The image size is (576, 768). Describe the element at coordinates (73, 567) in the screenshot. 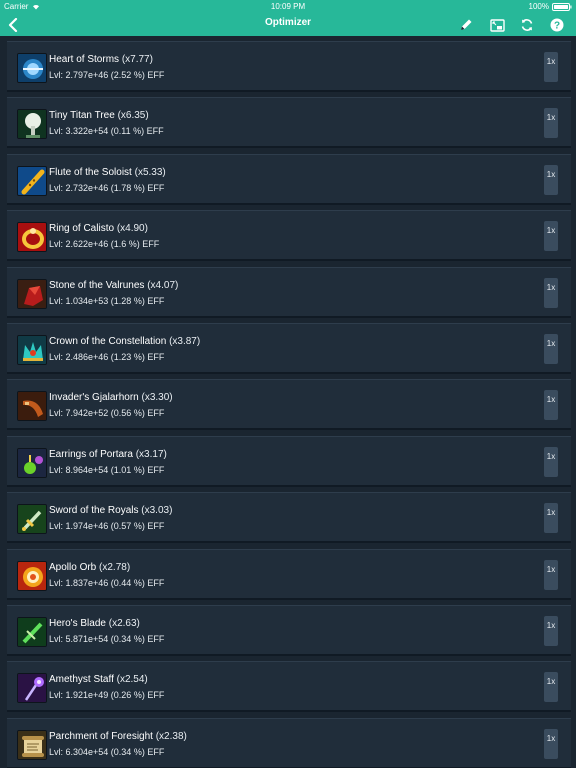

I see `item-name: Apollo Orb` at that location.